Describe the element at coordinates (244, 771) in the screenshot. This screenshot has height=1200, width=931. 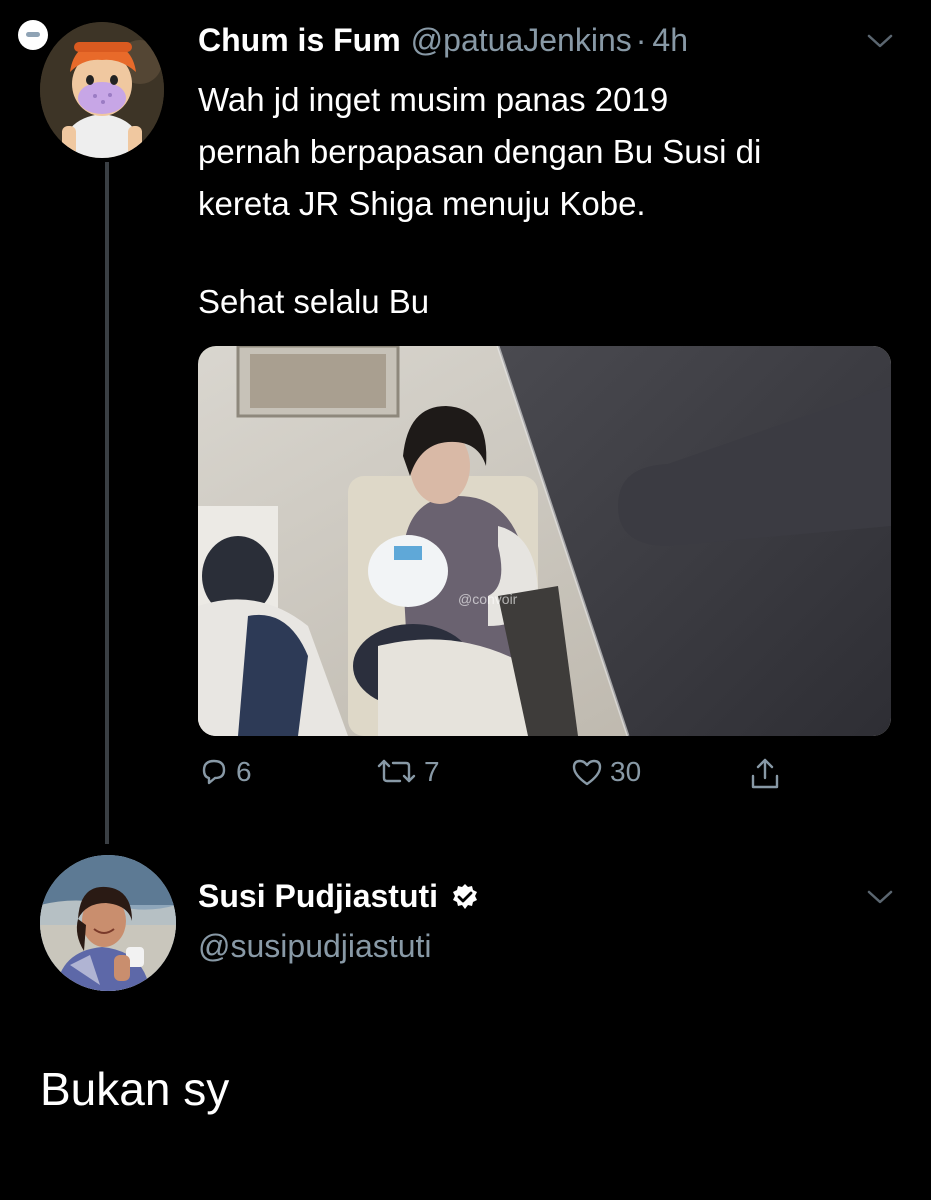
I see `reply-count: 6` at that location.